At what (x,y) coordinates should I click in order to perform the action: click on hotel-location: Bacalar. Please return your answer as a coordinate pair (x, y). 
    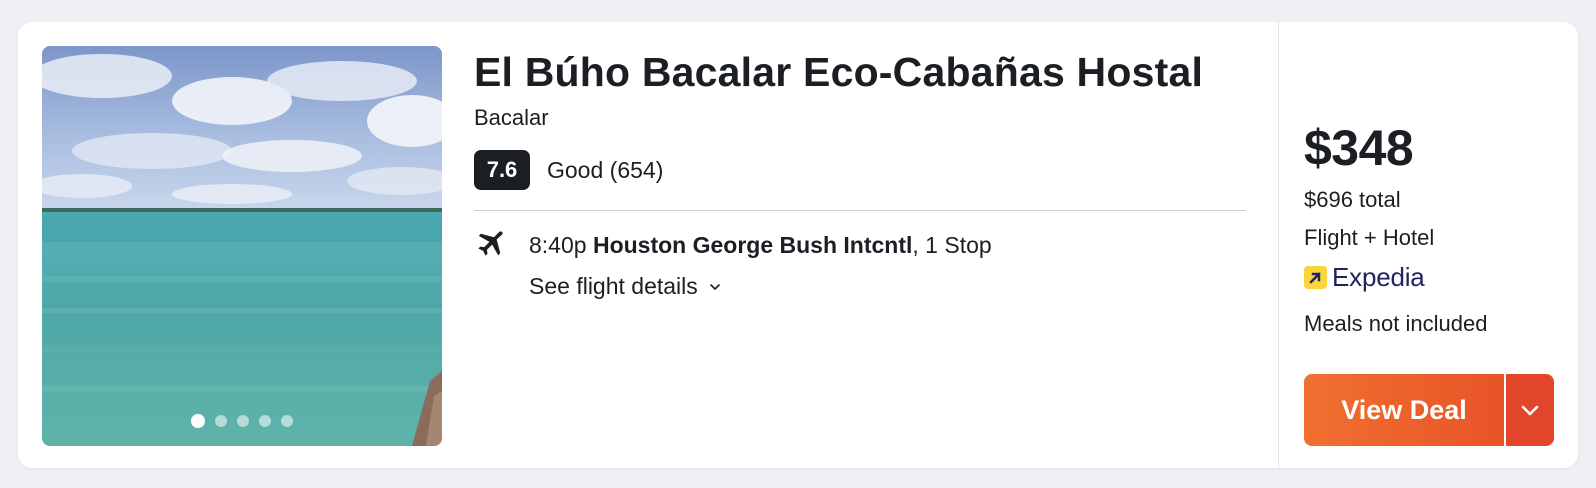
    Looking at the image, I should click on (511, 117).